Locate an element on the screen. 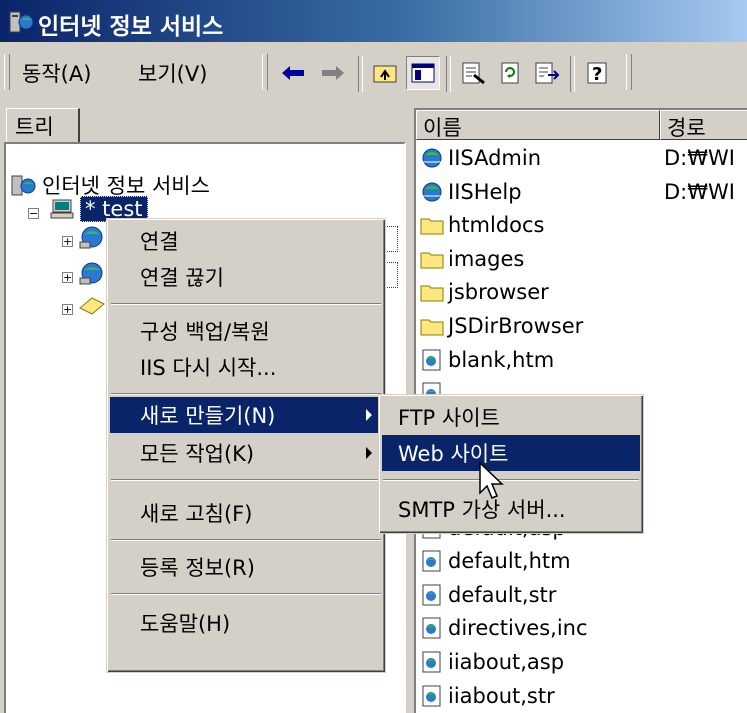 This screenshot has height=713, width=747. window-title: 인터넷 정보 서비스 is located at coordinates (131, 27).